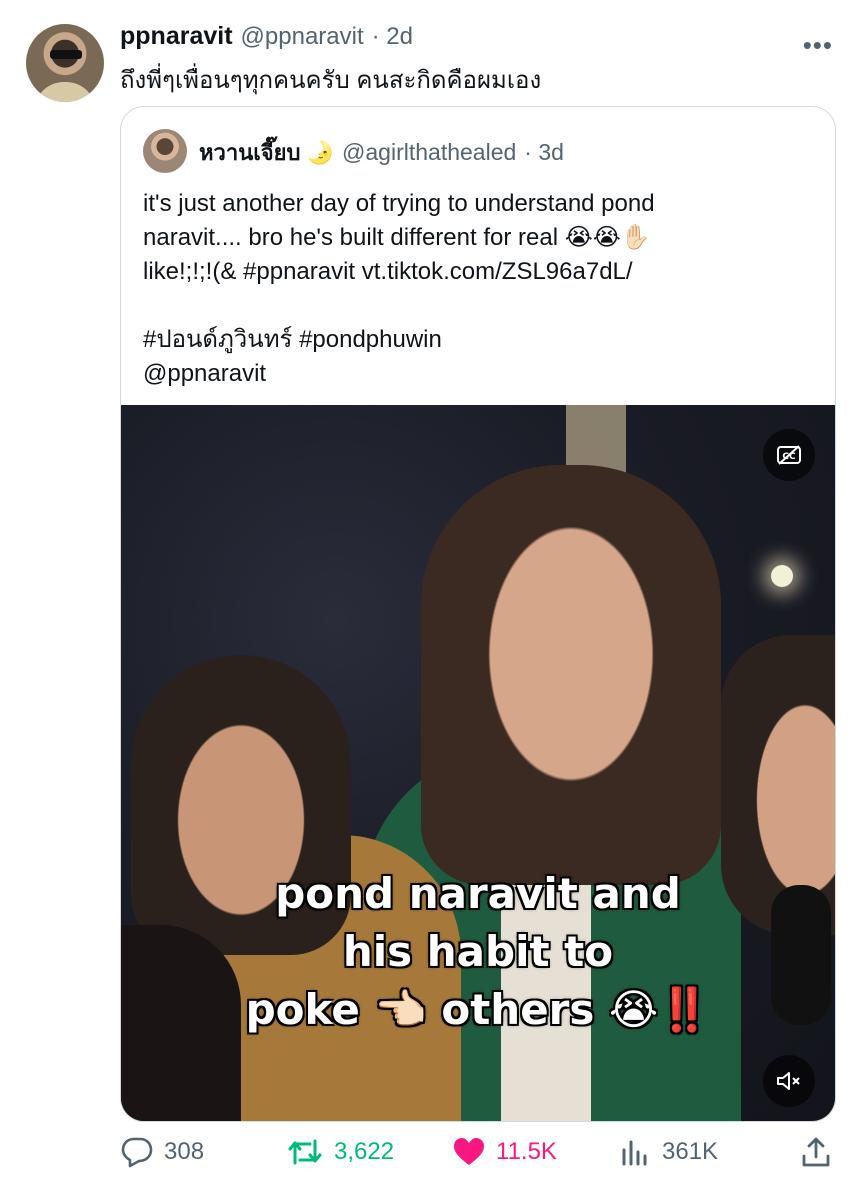 The image size is (863, 1200). Describe the element at coordinates (818, 45) in the screenshot. I see `more-icon: •••` at that location.